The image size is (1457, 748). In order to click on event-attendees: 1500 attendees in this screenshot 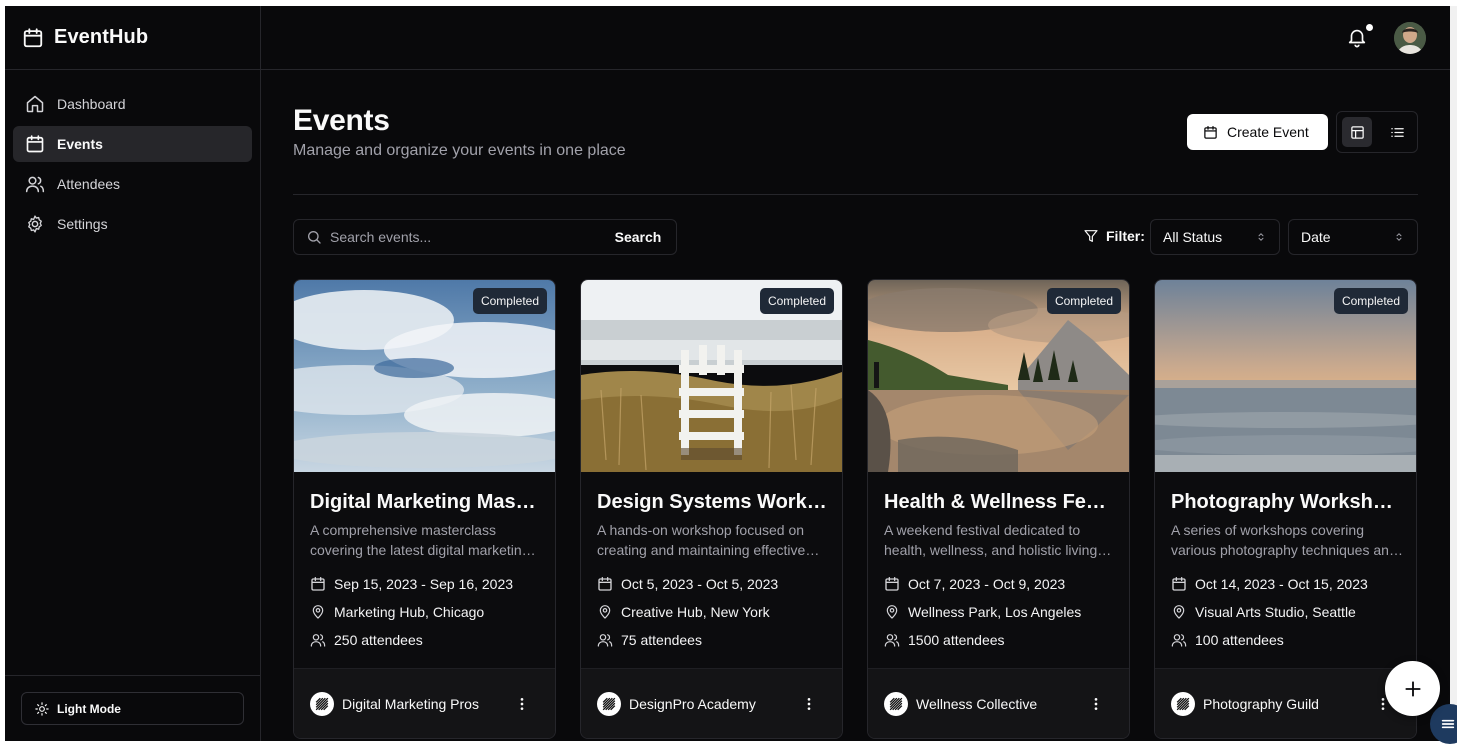, I will do `click(944, 640)`.